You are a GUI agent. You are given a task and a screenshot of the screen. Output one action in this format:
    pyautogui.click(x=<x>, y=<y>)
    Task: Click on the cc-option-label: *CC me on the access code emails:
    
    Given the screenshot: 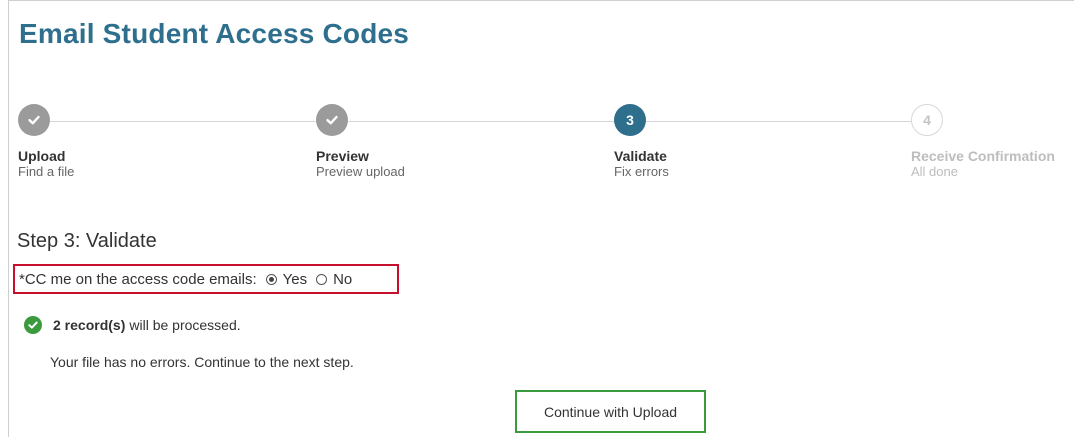 What is the action you would take?
    pyautogui.click(x=138, y=279)
    